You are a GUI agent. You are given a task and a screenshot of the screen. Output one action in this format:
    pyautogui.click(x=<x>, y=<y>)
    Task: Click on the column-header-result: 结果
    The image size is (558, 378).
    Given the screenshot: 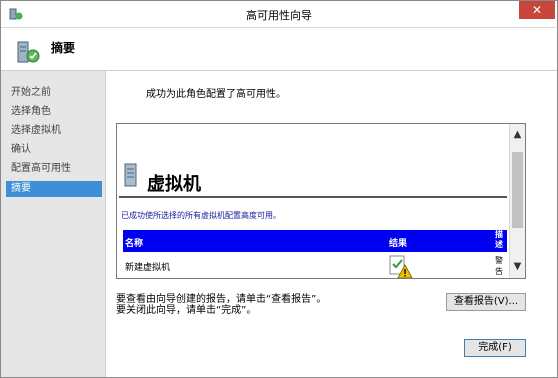 What is the action you would take?
    pyautogui.click(x=398, y=244)
    